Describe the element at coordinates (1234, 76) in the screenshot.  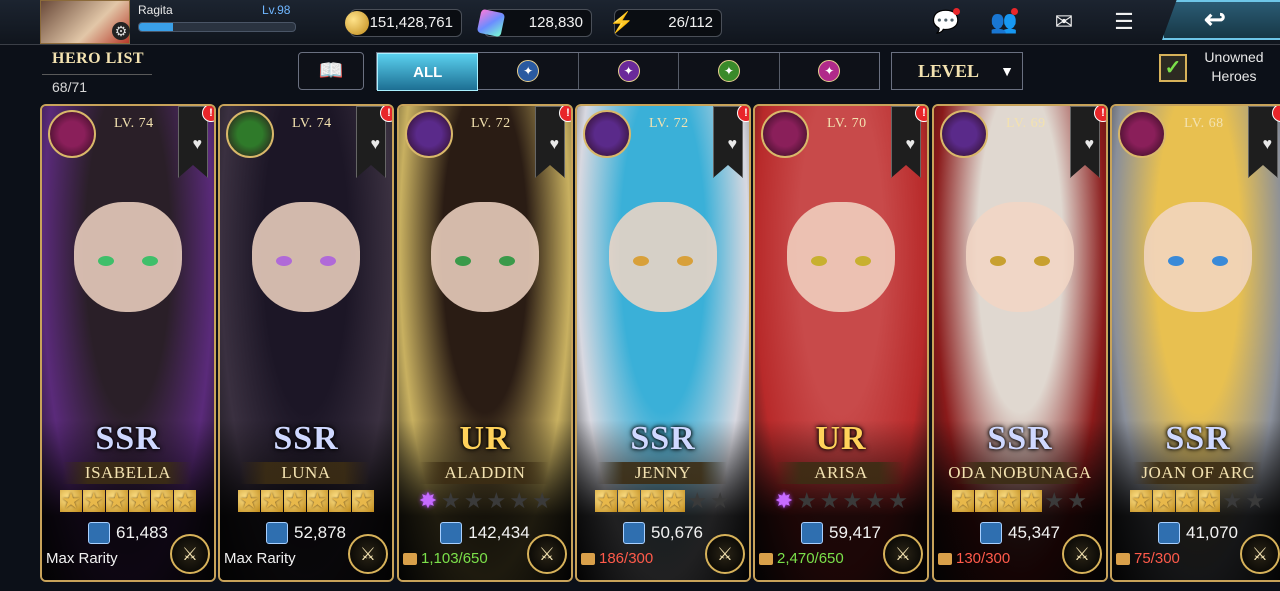
I see `unowned-label-line2: Heroes` at that location.